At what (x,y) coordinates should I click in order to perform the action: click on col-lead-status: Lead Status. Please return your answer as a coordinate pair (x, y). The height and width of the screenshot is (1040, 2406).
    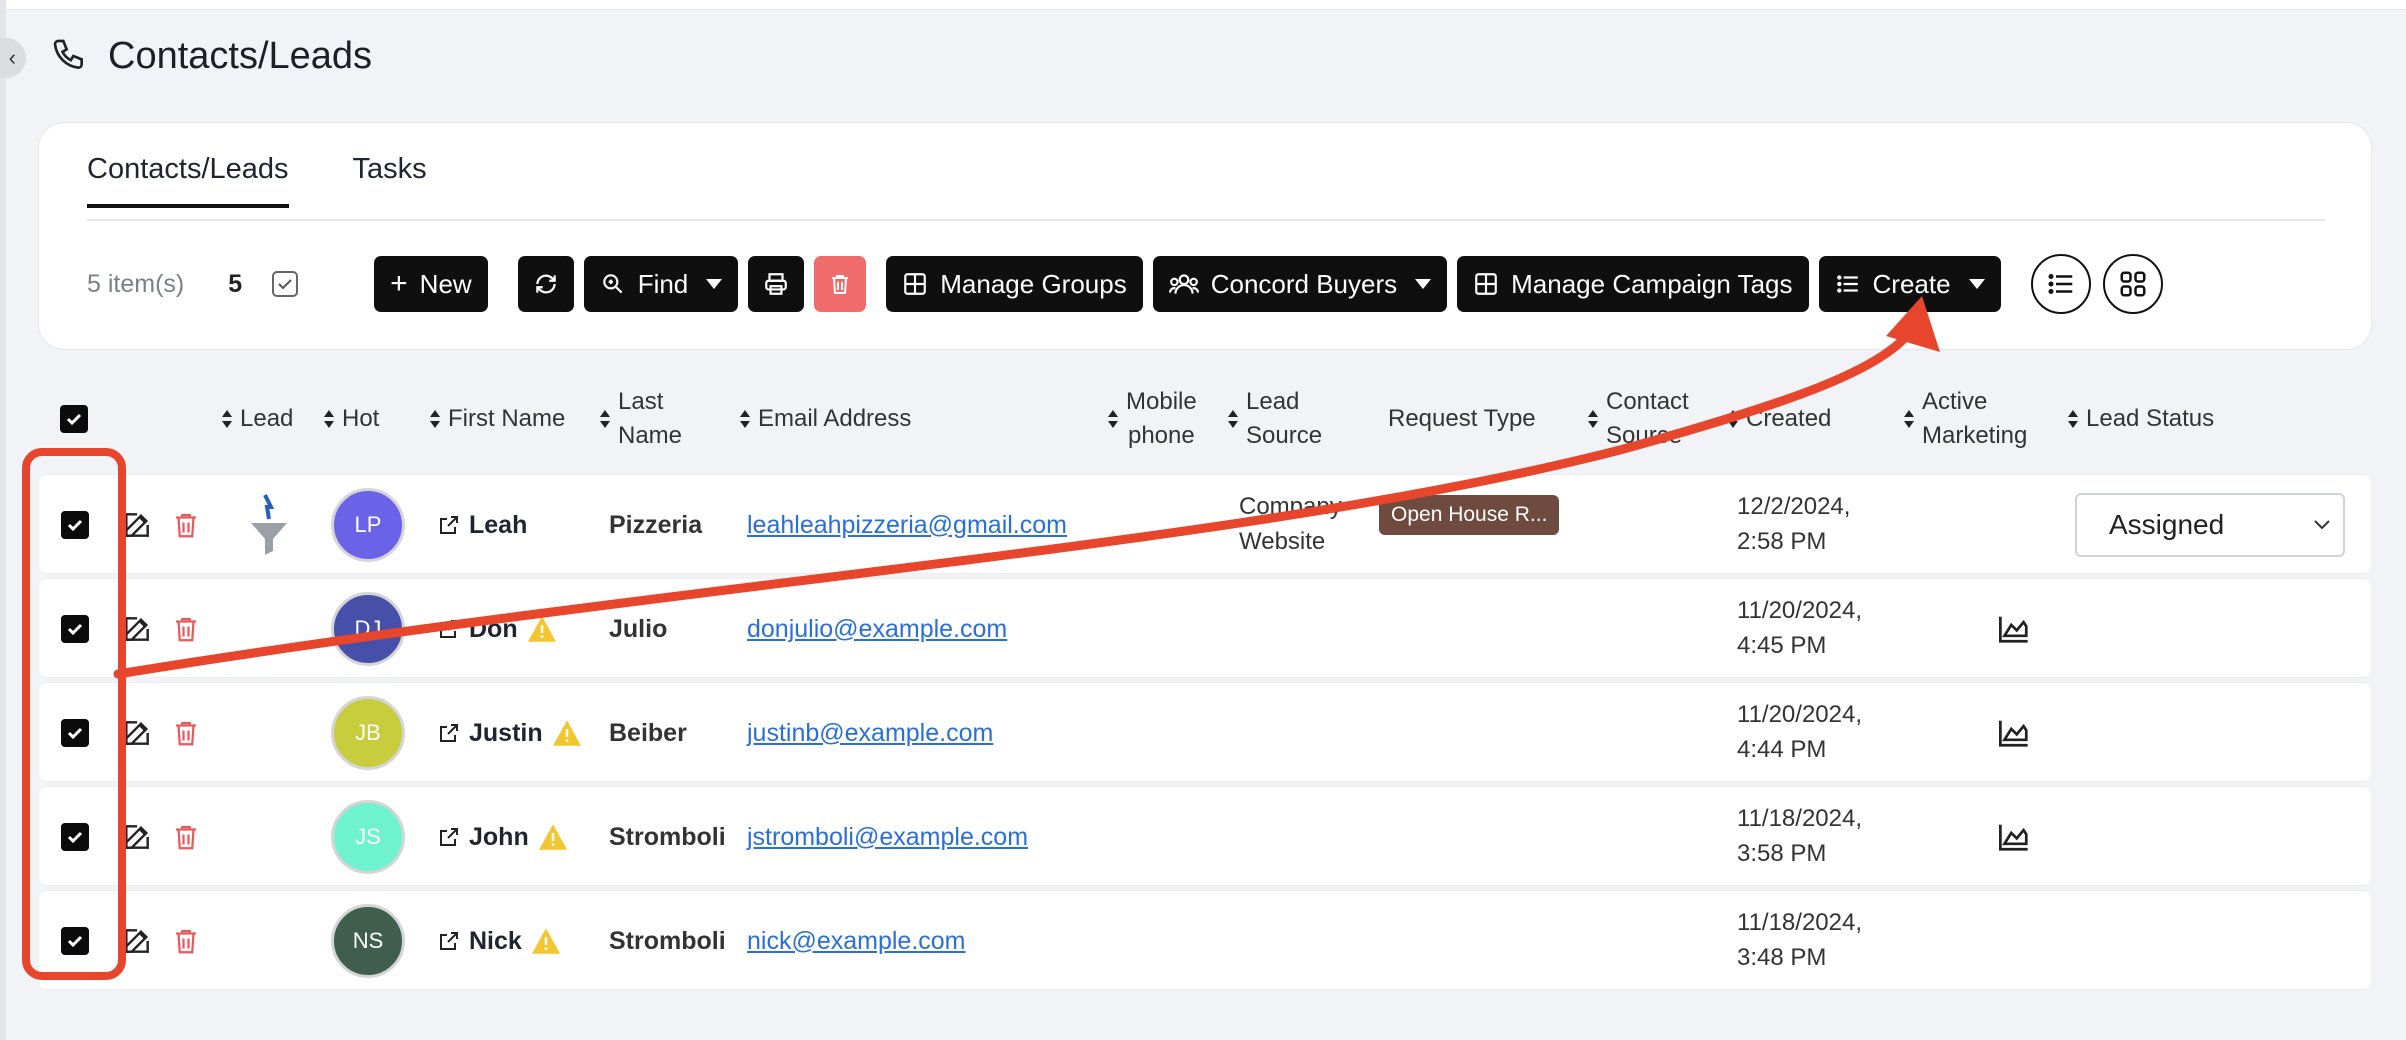
    Looking at the image, I should click on (2141, 419).